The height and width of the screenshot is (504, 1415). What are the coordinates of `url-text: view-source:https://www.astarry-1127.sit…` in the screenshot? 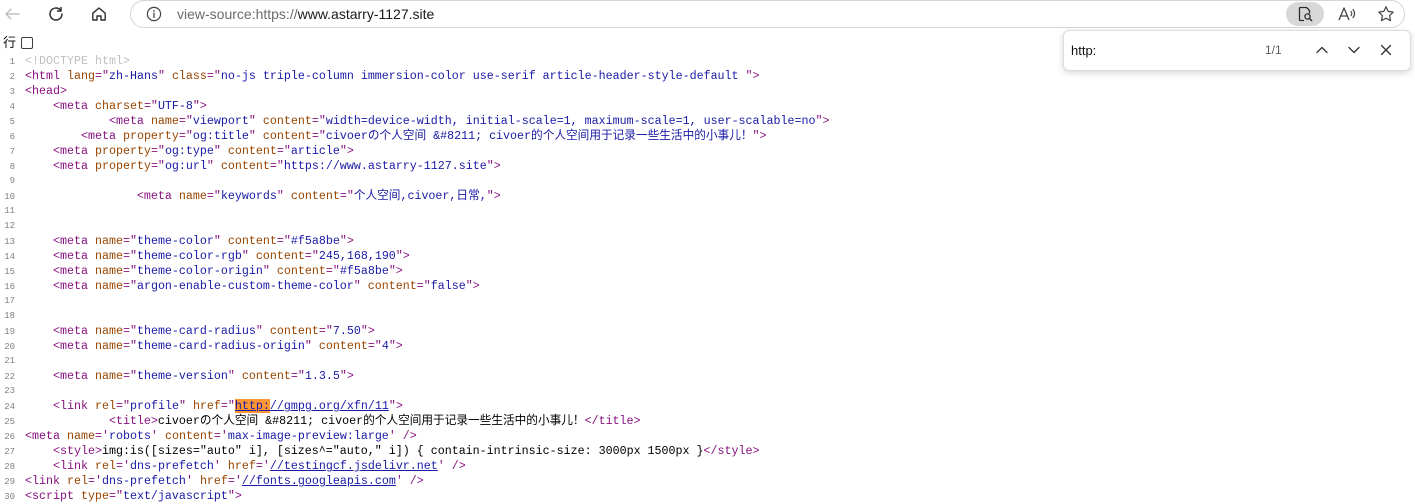 It's located at (305, 14).